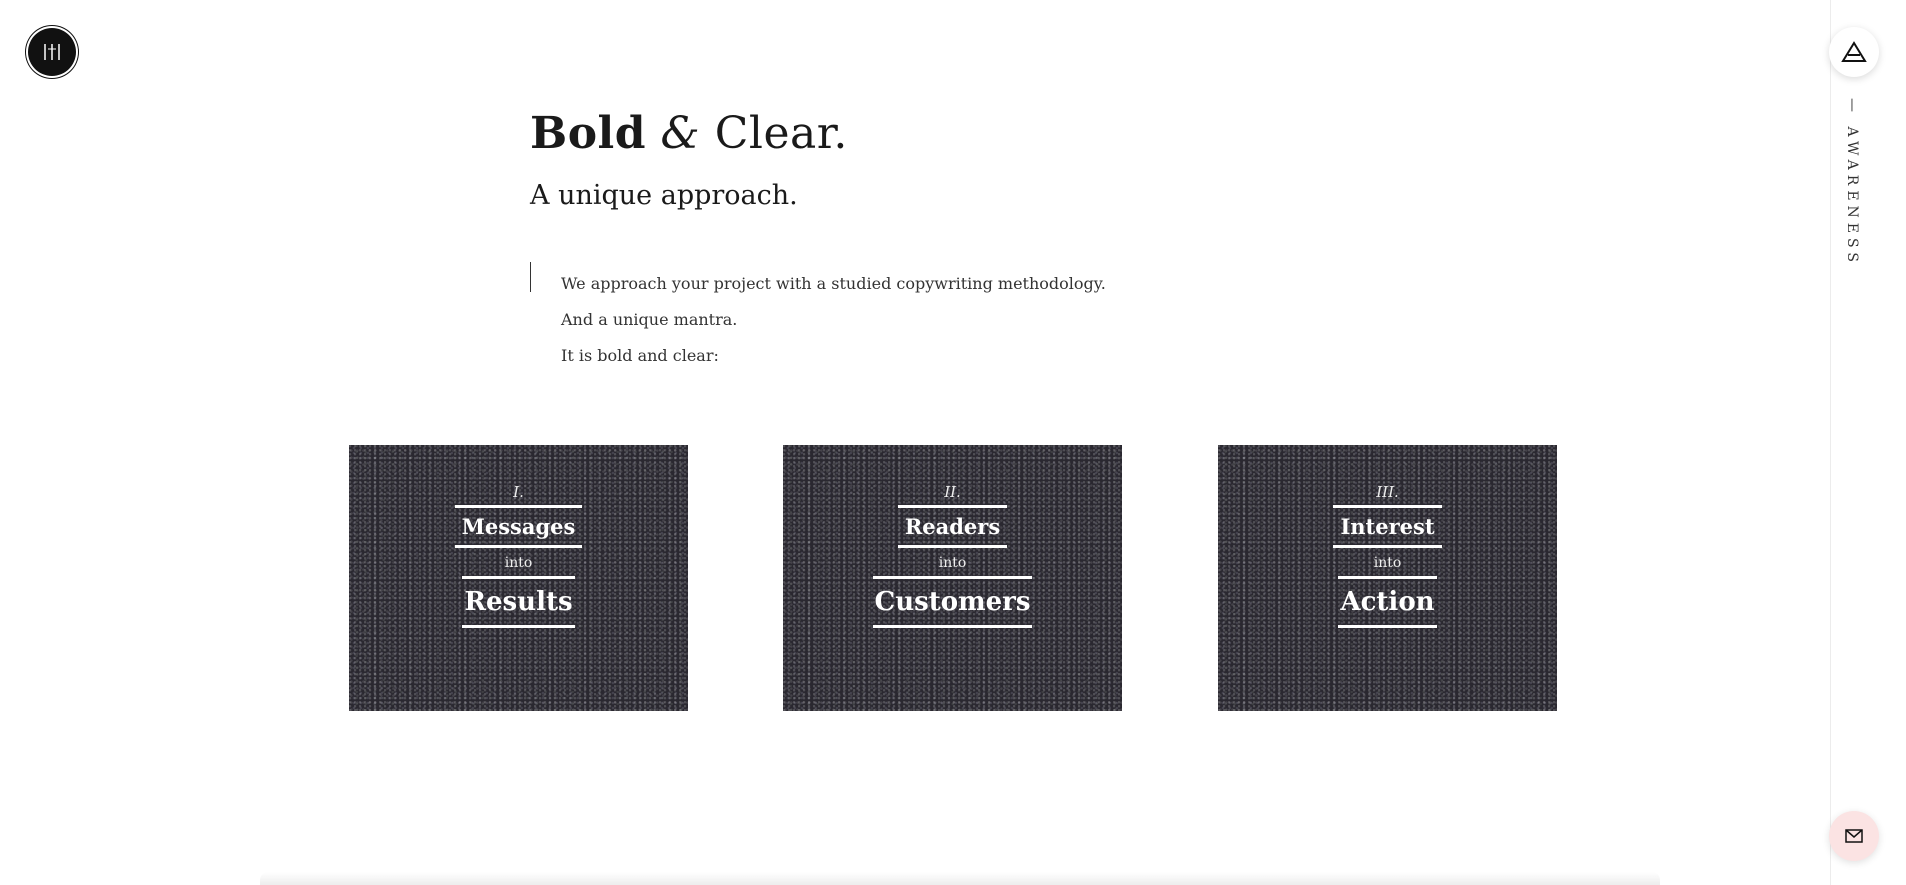 The height and width of the screenshot is (885, 1906). I want to click on intro-line-3: It is bold and clear:, so click(640, 355).